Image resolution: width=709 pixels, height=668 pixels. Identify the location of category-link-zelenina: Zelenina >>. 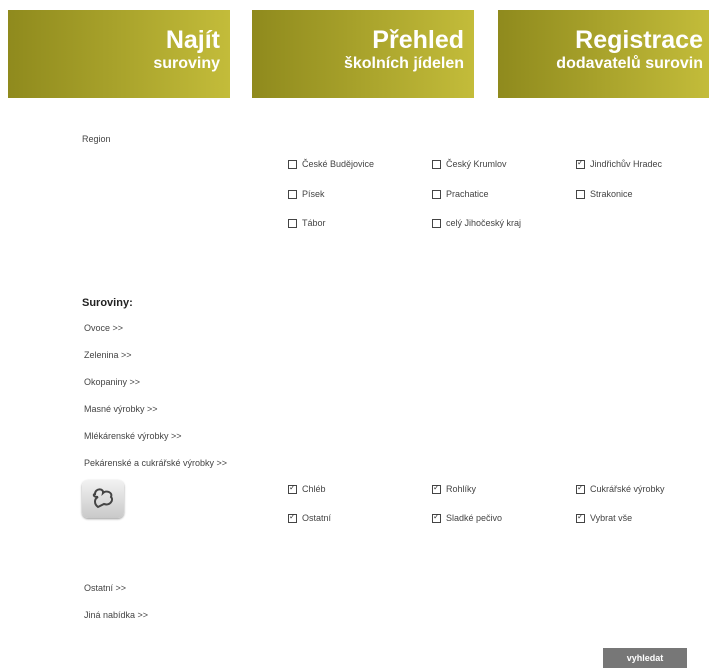
(108, 355).